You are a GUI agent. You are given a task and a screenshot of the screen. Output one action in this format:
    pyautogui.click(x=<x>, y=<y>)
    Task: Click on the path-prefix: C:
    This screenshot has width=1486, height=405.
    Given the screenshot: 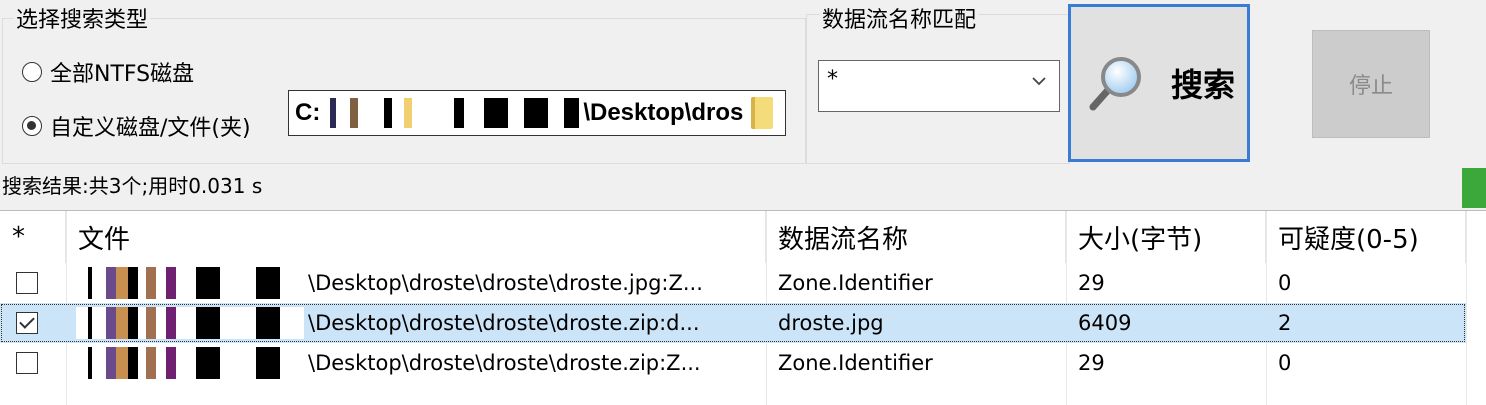 What is the action you would take?
    pyautogui.click(x=308, y=112)
    